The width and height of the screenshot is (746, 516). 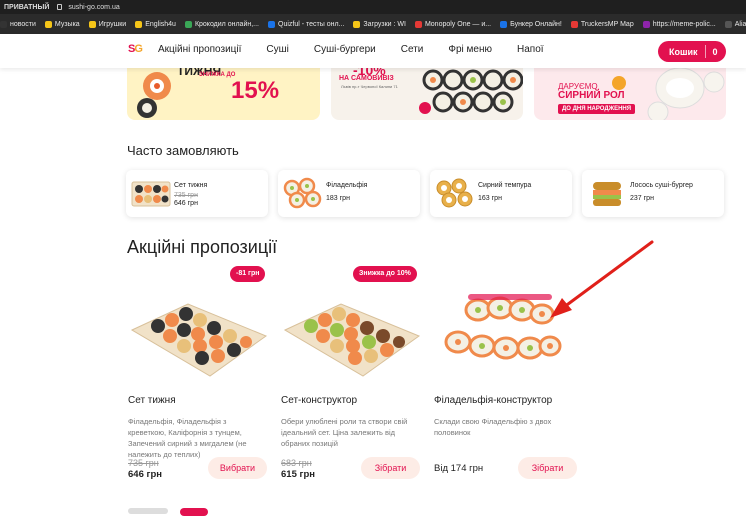 What do you see at coordinates (459, 468) in the screenshot?
I see `product-price: Від 174 грн` at bounding box center [459, 468].